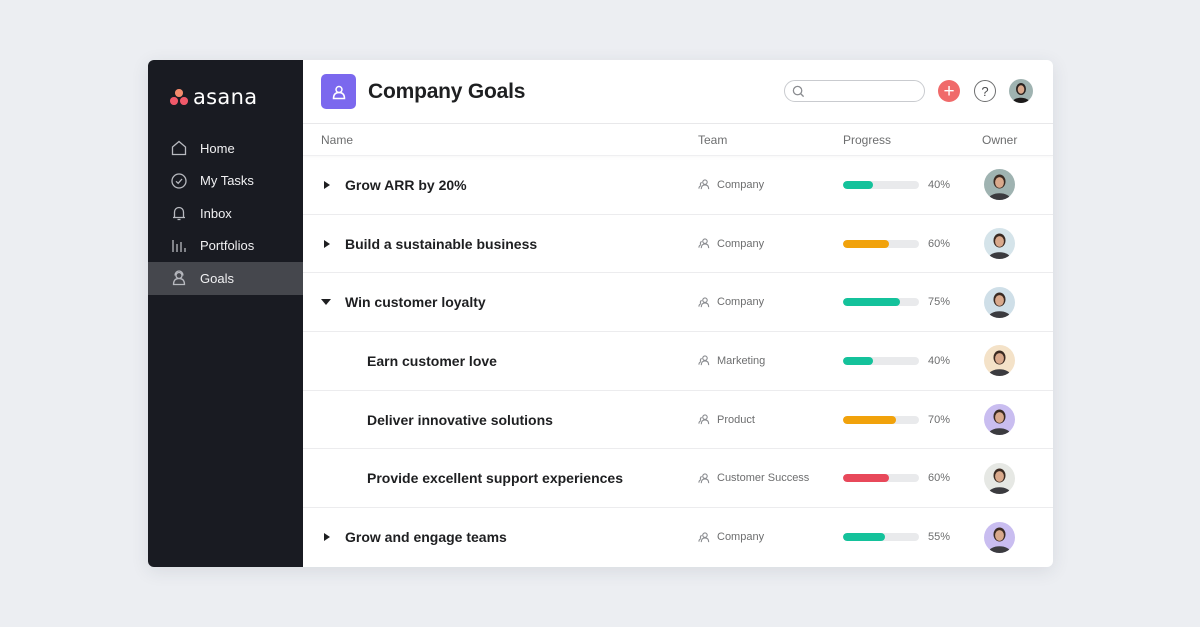 This screenshot has height=627, width=1200. Describe the element at coordinates (326, 302) in the screenshot. I see `caret-down-icon` at that location.